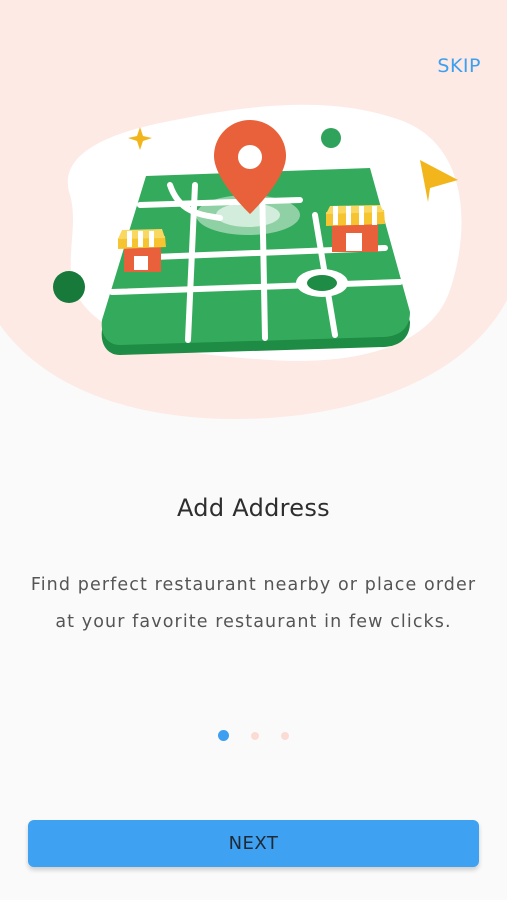 The image size is (507, 900). What do you see at coordinates (355, 228) in the screenshot?
I see `restaurant-icon-right` at bounding box center [355, 228].